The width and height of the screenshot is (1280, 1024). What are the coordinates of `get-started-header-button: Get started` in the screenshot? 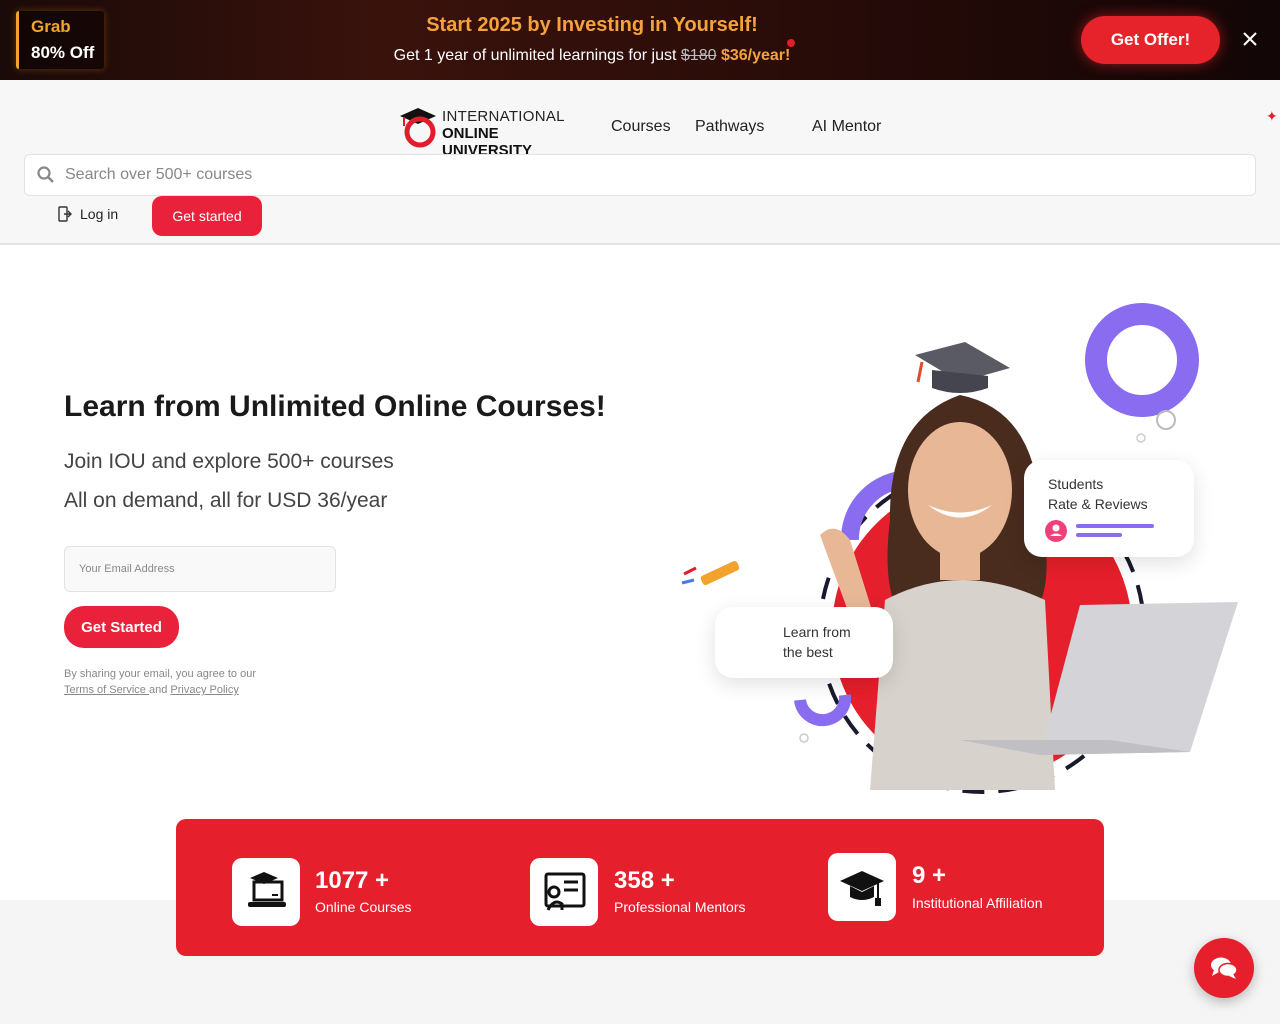 It's located at (207, 216).